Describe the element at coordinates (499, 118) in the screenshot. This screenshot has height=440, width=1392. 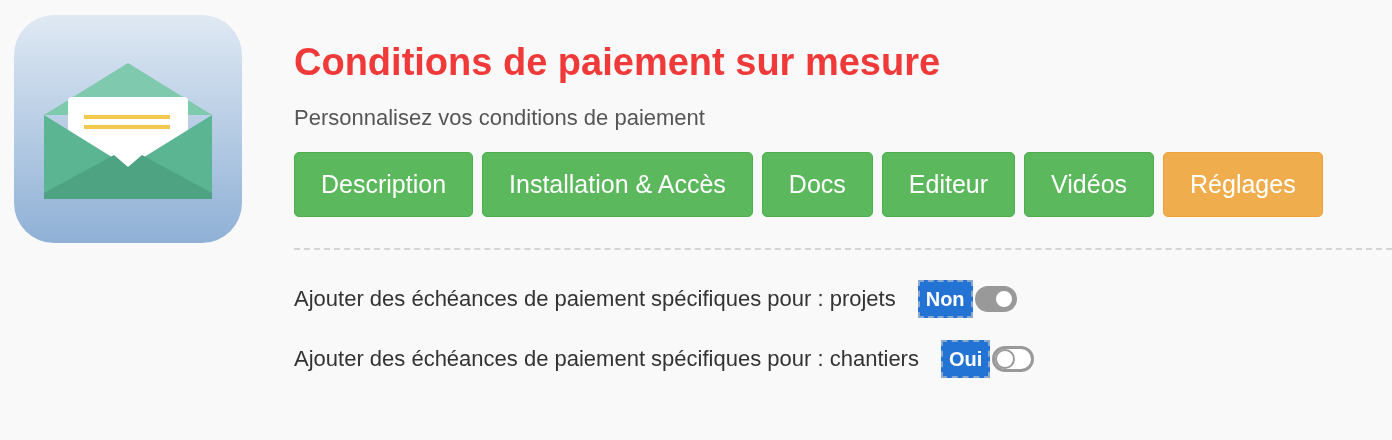
I see `page-subtitle: Personnalisez vos conditions de paiement` at that location.